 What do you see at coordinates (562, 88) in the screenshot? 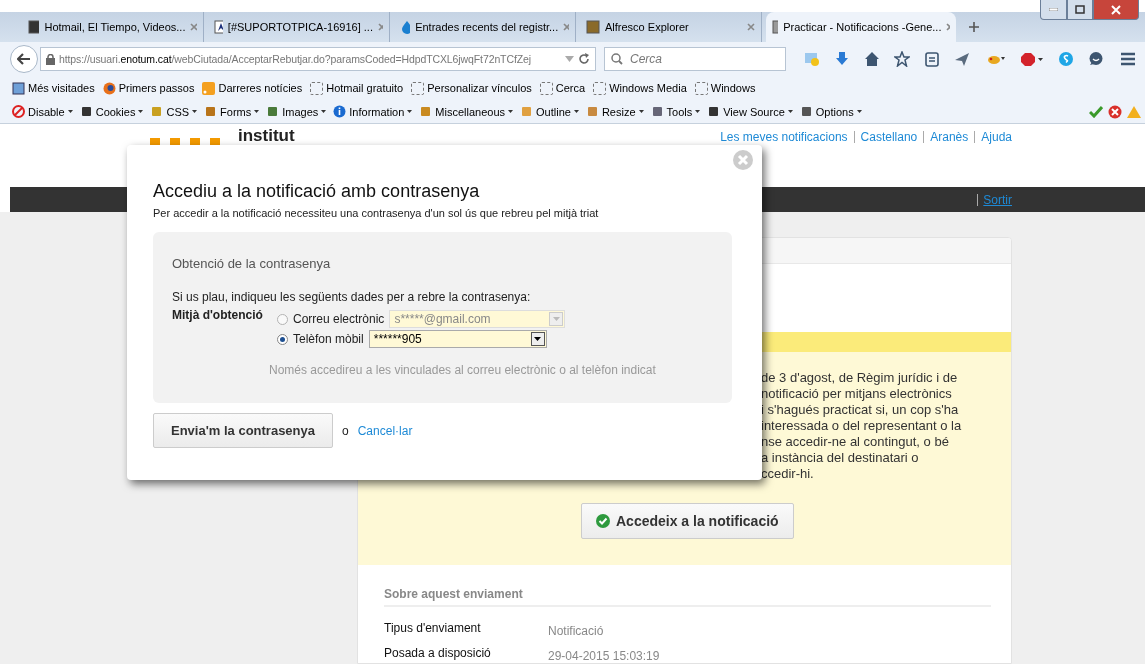
I see `bookmark-link: Cerca` at bounding box center [562, 88].